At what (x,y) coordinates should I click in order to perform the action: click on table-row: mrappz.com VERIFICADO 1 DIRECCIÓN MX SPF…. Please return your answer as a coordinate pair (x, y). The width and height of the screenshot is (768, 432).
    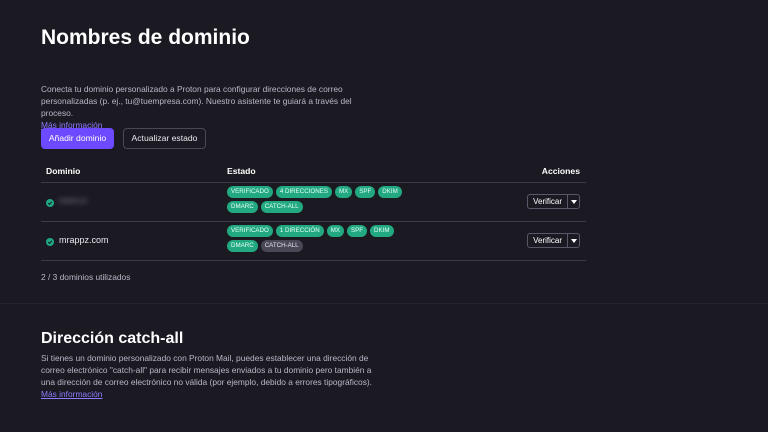
    Looking at the image, I should click on (313, 241).